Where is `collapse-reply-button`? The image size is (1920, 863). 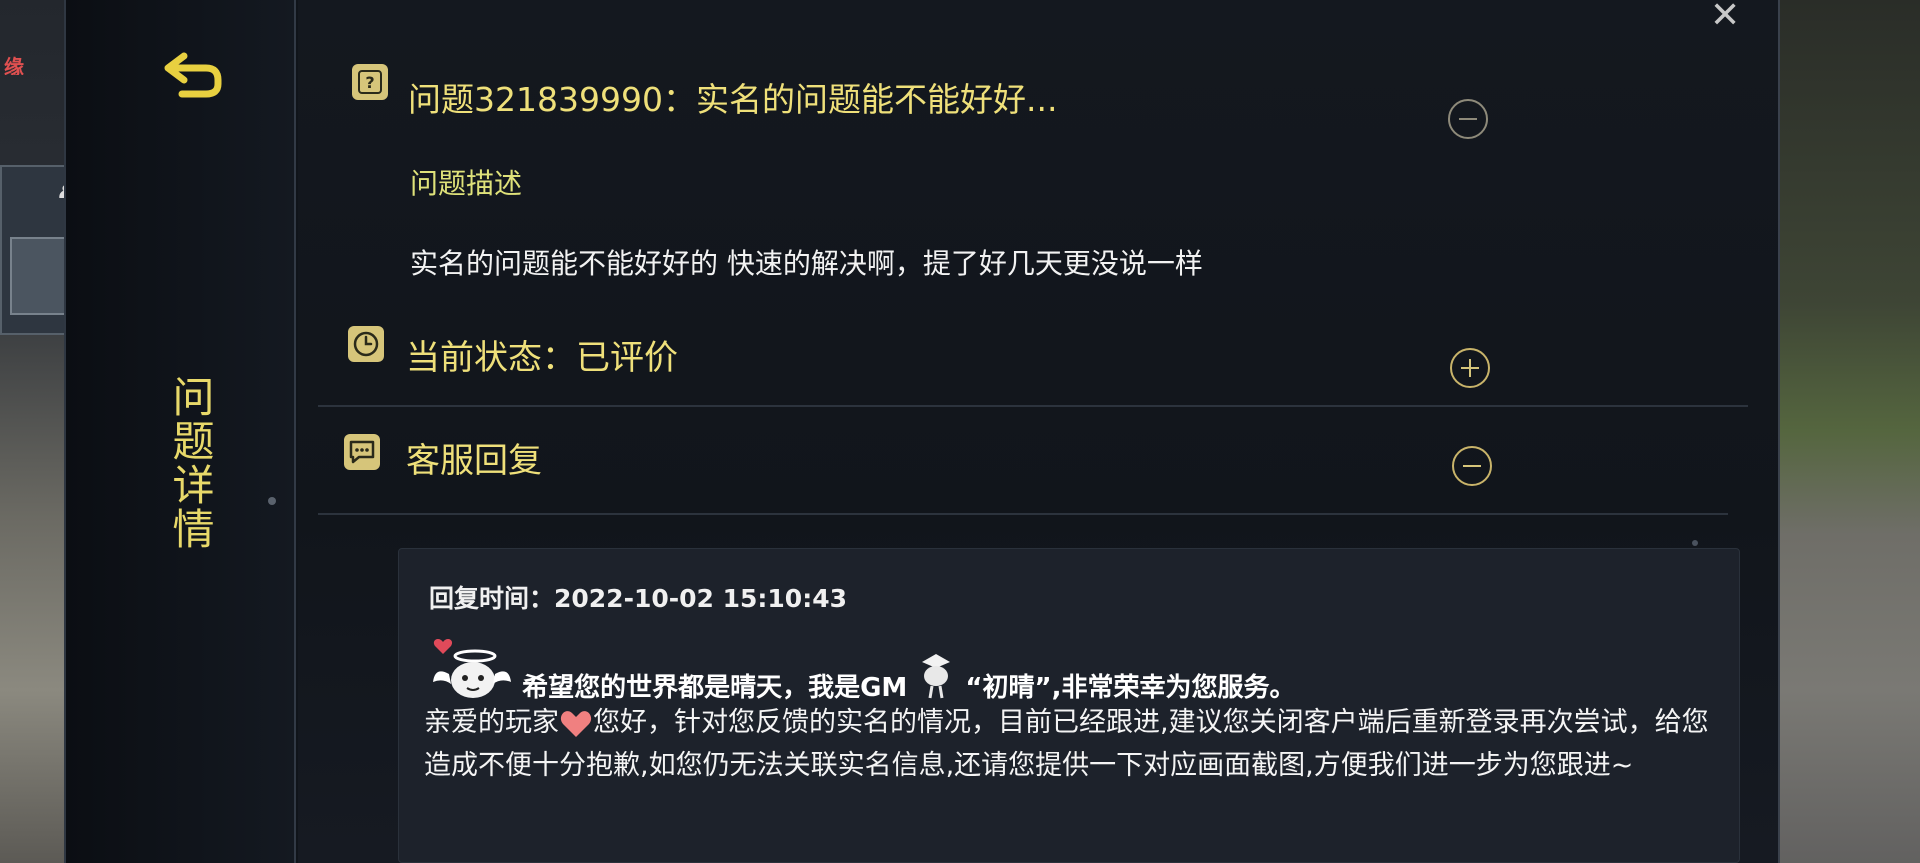 collapse-reply-button is located at coordinates (1472, 466).